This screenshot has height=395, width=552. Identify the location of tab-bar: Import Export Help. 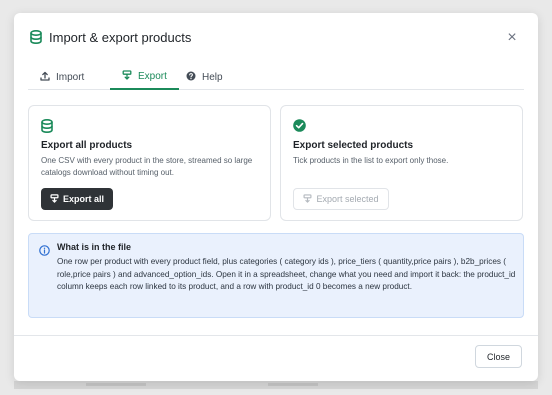
(276, 77).